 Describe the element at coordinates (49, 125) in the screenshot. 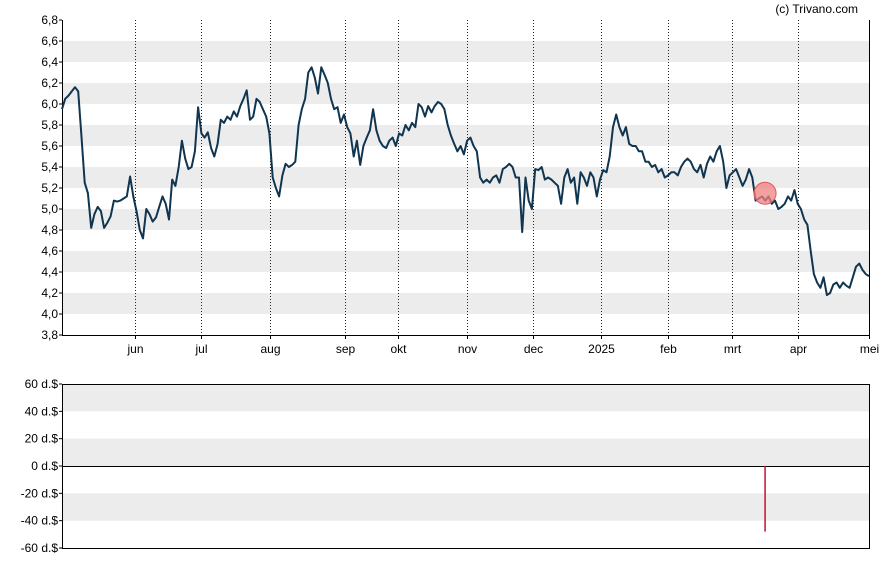

I see `y-tick-label: 5,8` at that location.